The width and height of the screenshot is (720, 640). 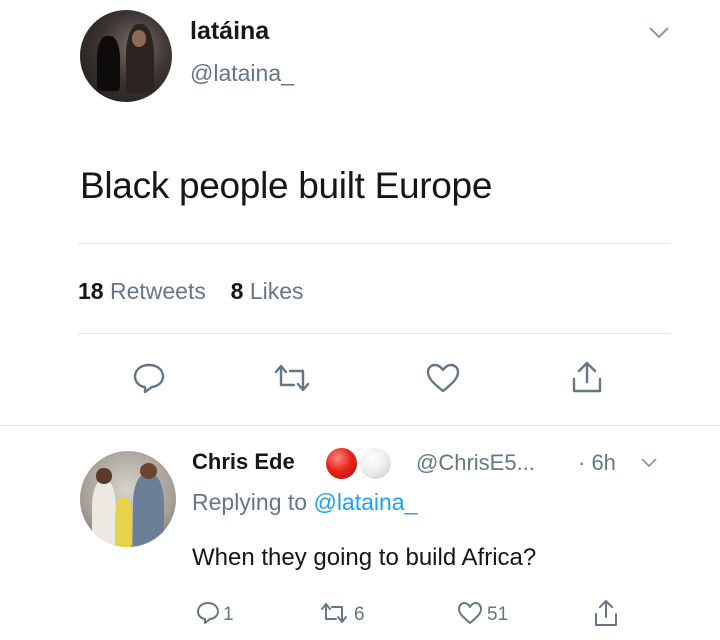 What do you see at coordinates (597, 463) in the screenshot?
I see `reply-timestamp: · 6h` at bounding box center [597, 463].